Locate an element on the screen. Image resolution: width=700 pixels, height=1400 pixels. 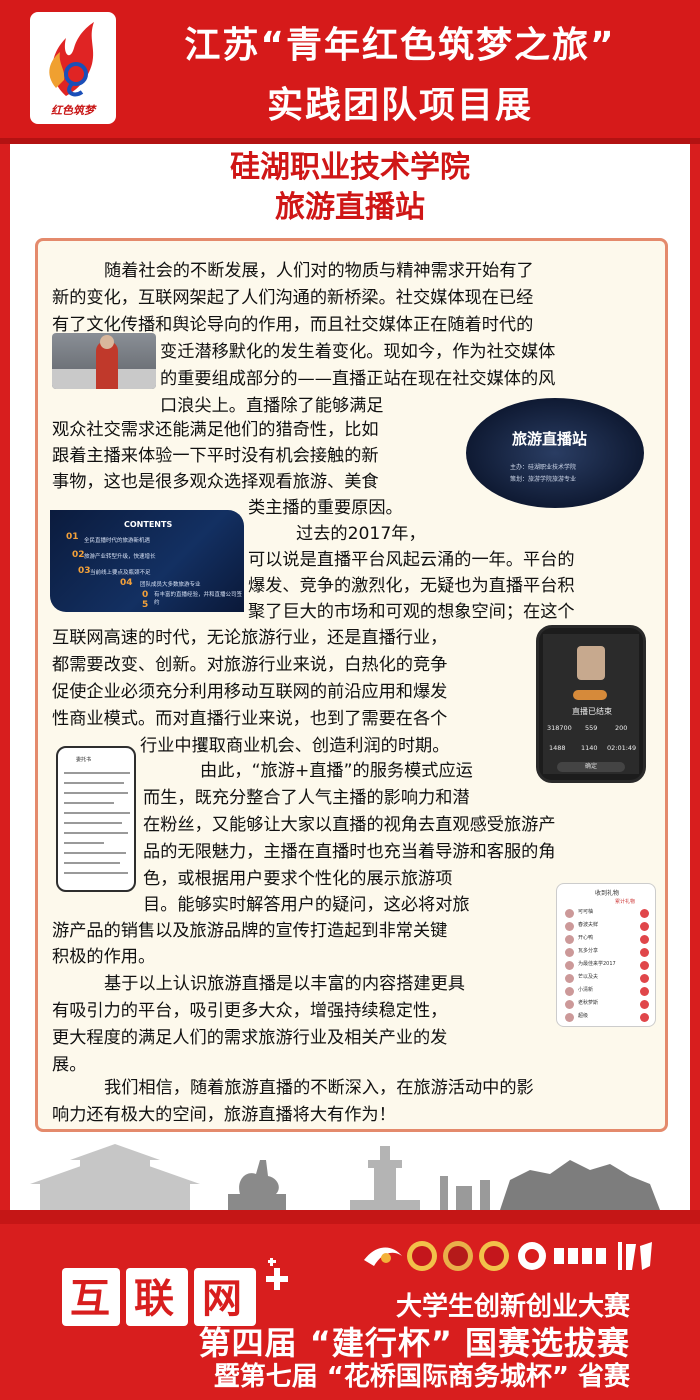
body-line: 积极的作用。 is located at coordinates (104, 957).